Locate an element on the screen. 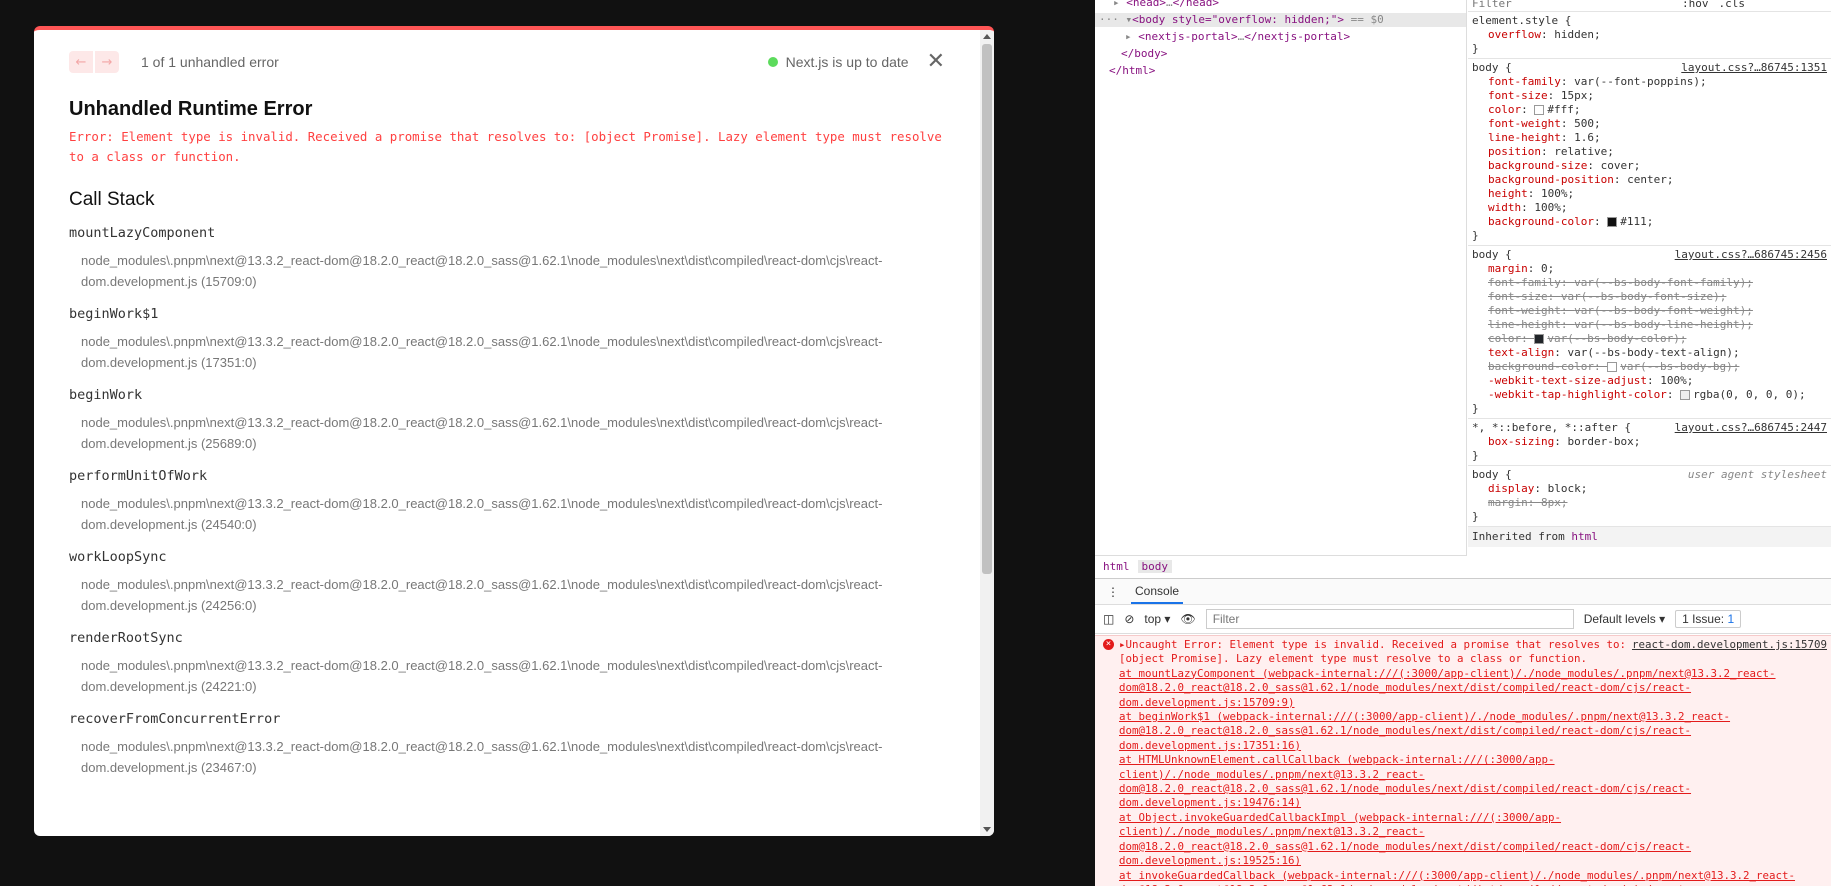 The height and width of the screenshot is (886, 1831). declaration-value: var(--bs-body-font-weight); is located at coordinates (1663, 310).